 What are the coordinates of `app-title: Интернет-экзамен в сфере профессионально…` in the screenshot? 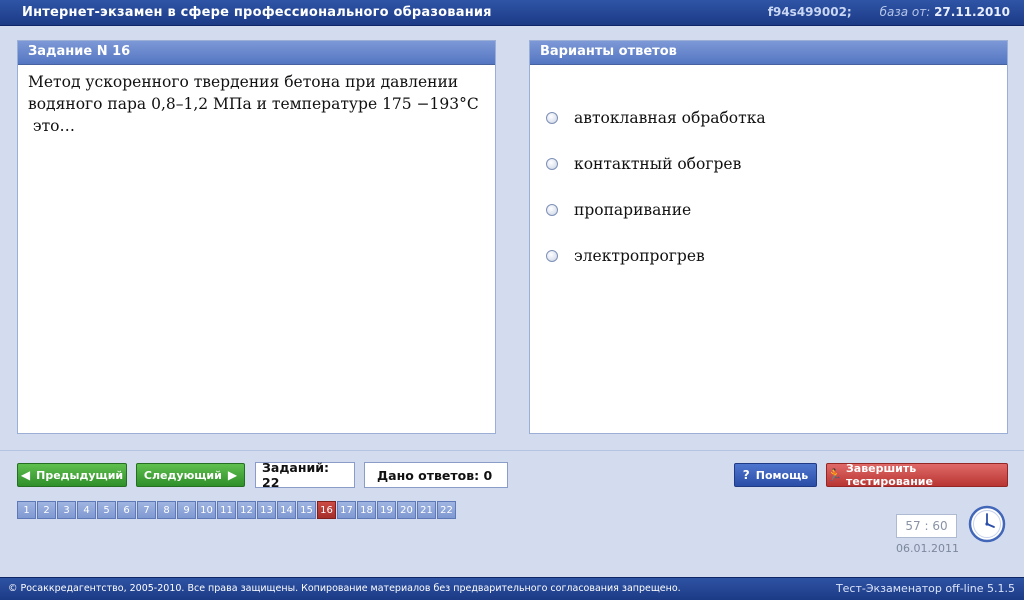 It's located at (257, 12).